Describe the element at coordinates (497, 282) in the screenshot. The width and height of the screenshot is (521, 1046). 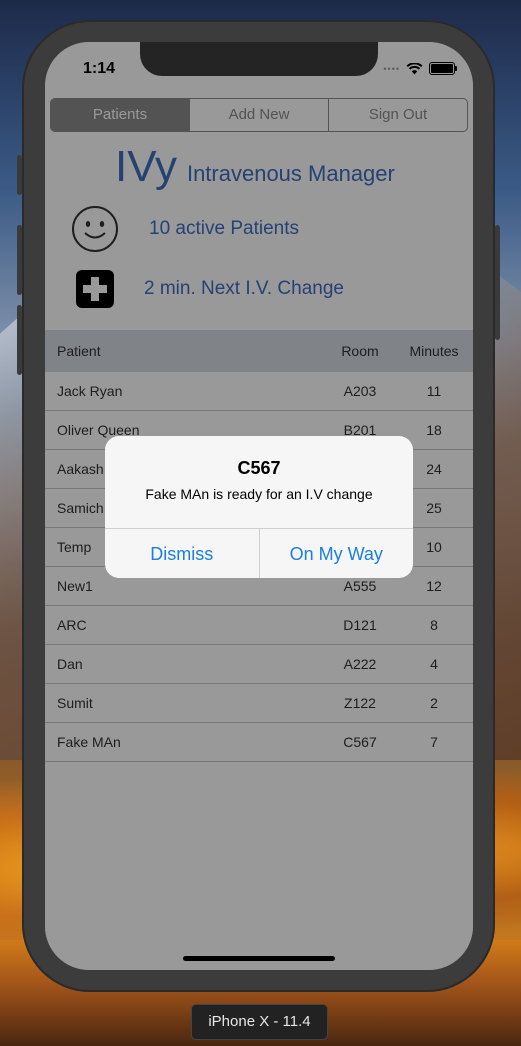
I see `power-button` at that location.